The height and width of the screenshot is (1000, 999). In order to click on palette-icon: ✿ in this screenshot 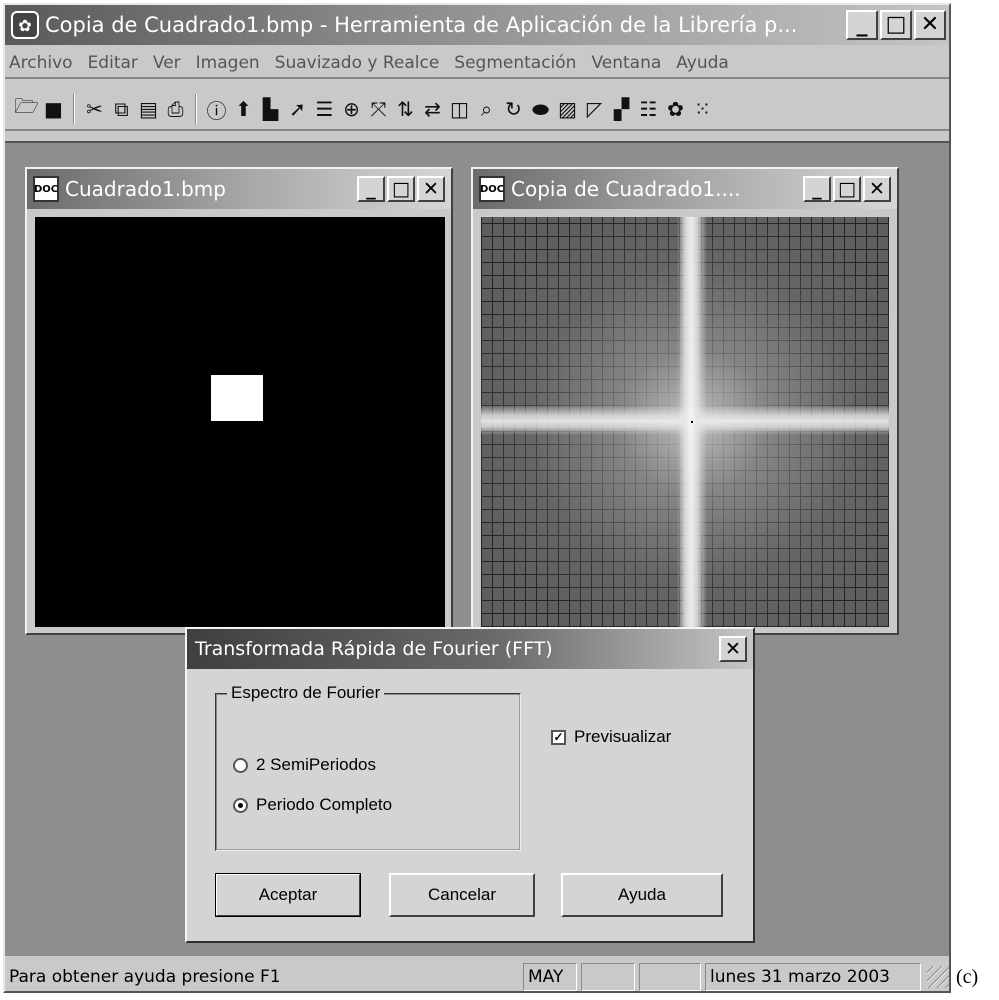, I will do `click(675, 109)`.